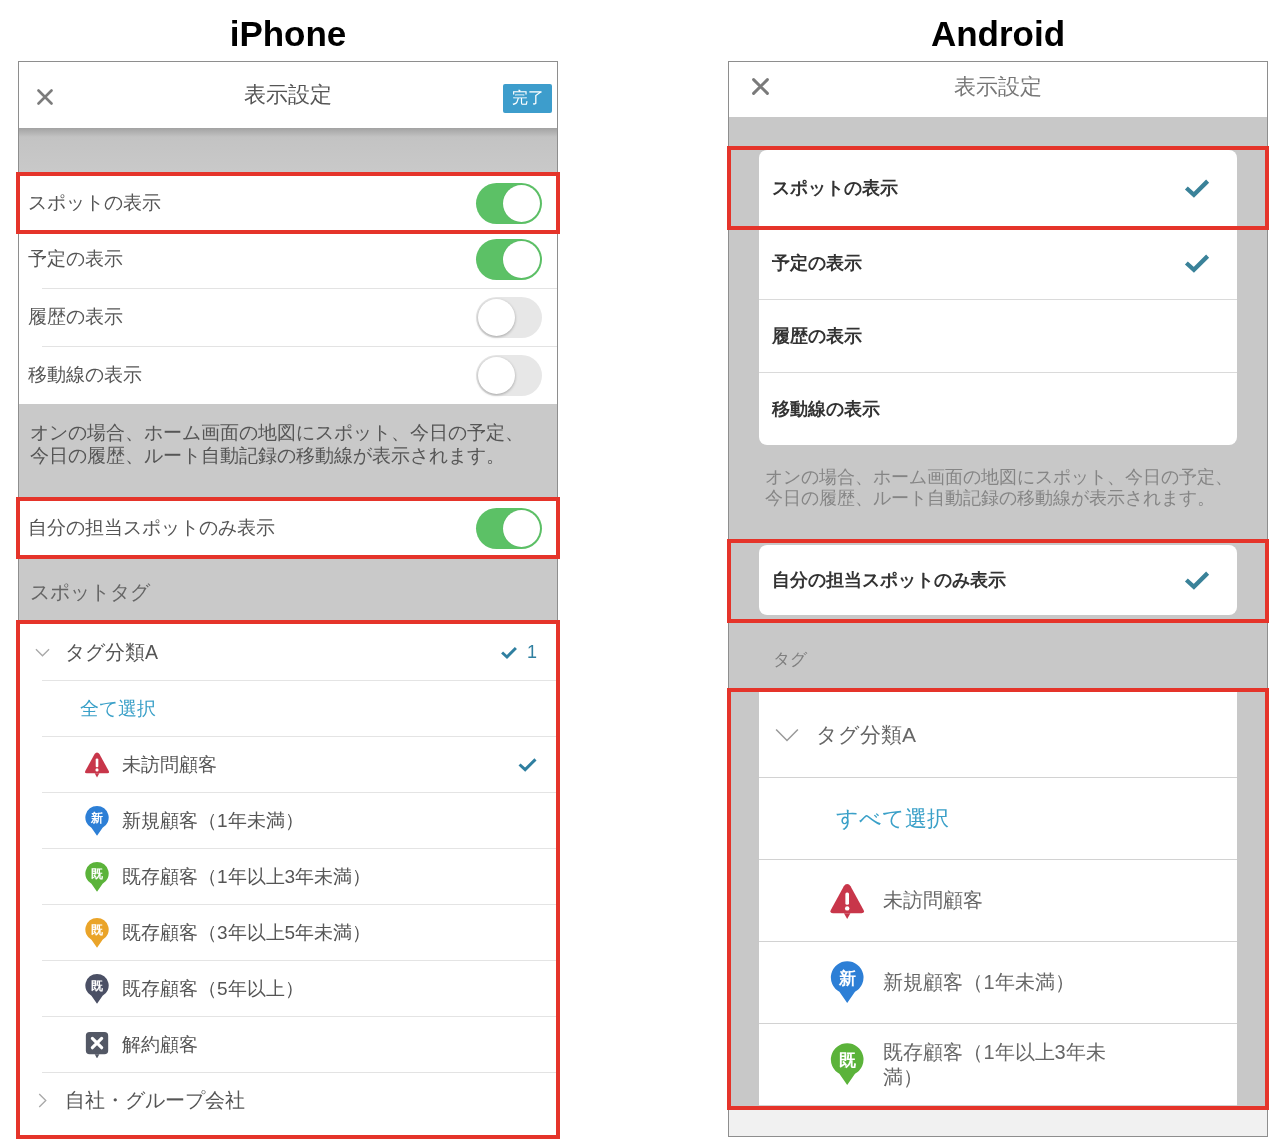 The height and width of the screenshot is (1144, 1284). I want to click on setting-label: スポットの表示, so click(94, 203).